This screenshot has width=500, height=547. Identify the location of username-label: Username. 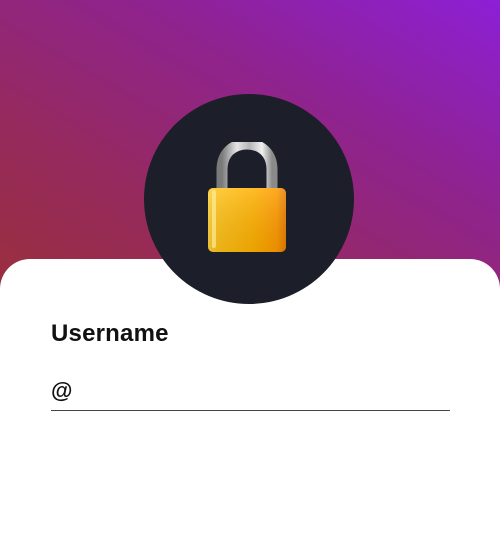
(110, 333).